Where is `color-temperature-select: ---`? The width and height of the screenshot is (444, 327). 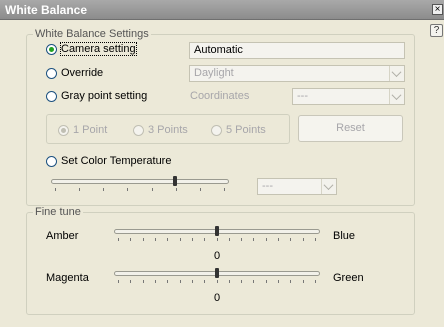
color-temperature-select: --- is located at coordinates (297, 186).